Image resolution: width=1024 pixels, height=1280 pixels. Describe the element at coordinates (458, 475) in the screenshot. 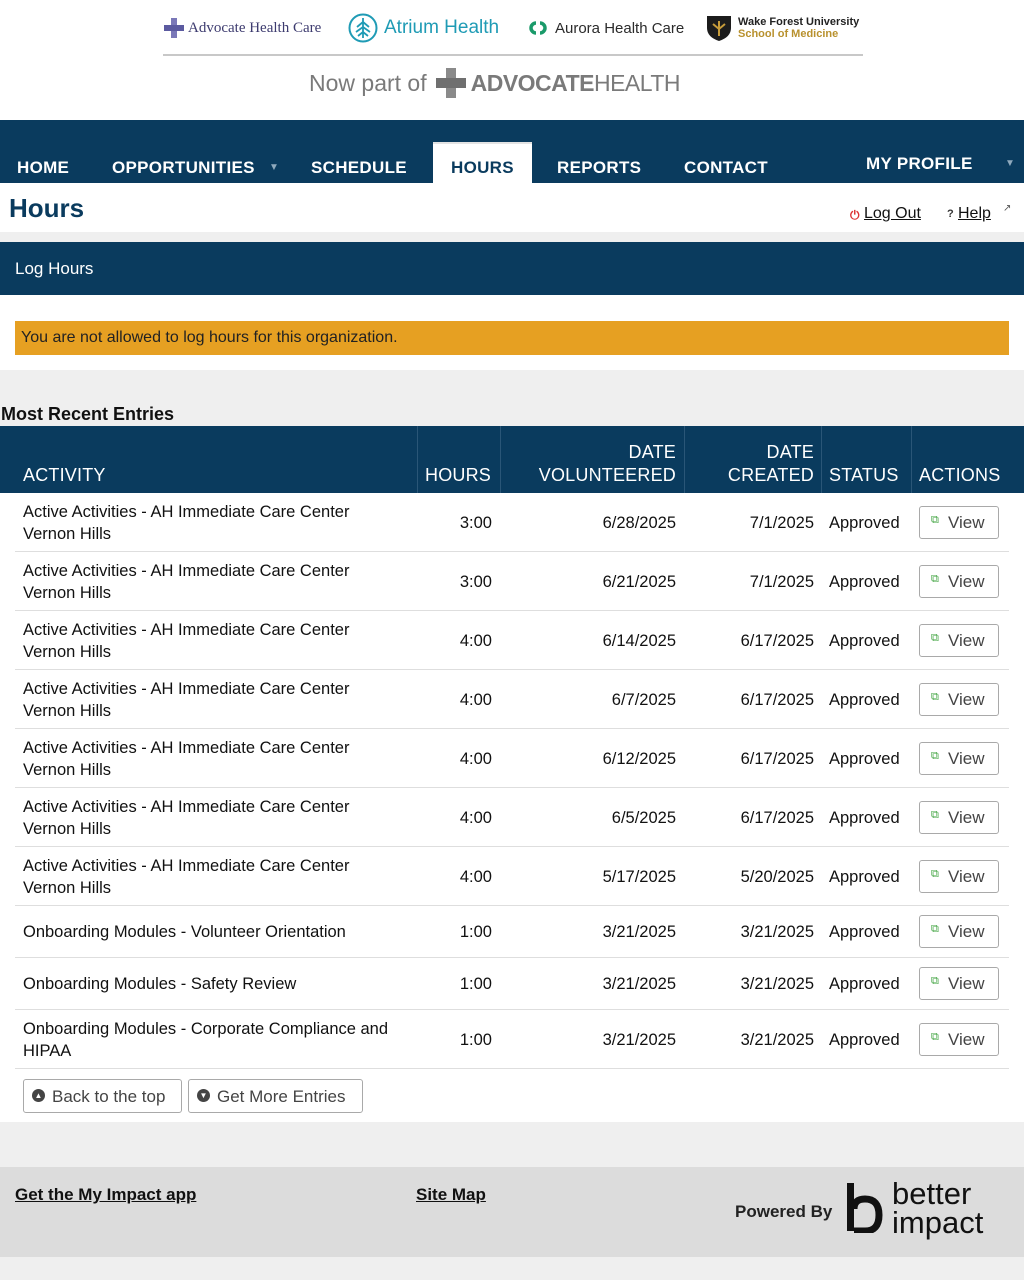

I see `col-hours: HOURS` at that location.